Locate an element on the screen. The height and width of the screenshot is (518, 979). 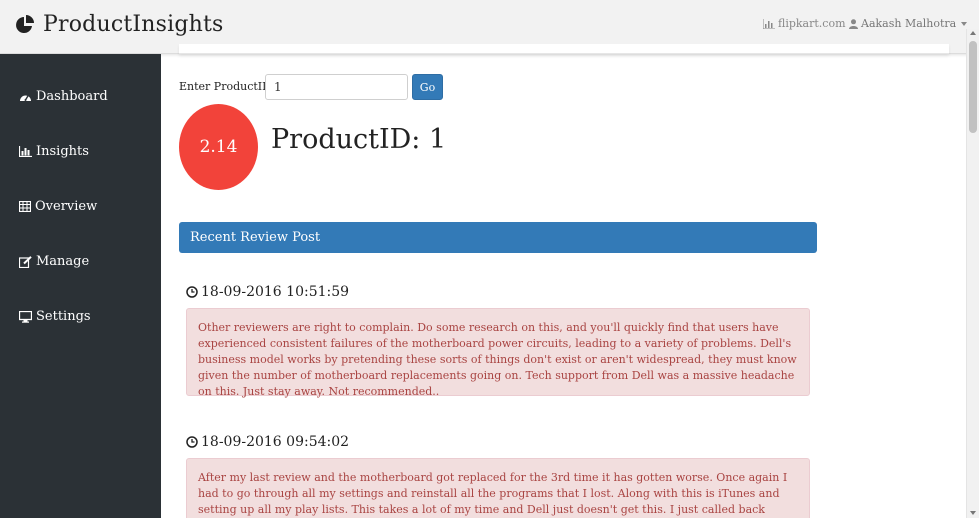
pie-chart-icon is located at coordinates (25, 23).